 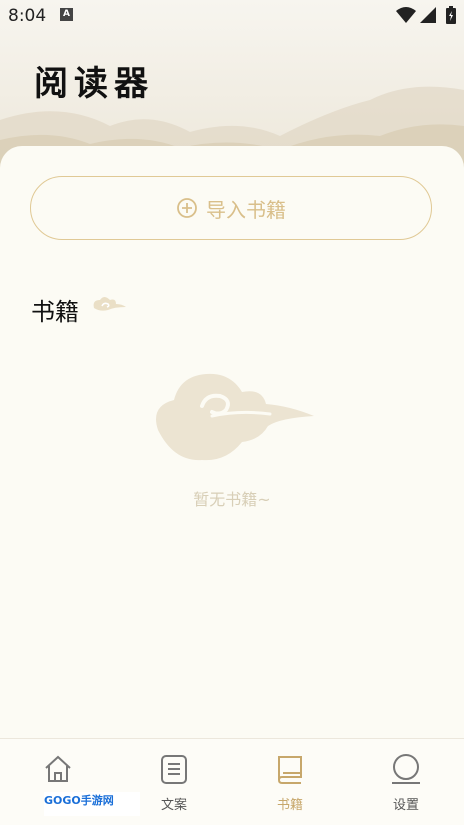 I want to click on cloud-ornament-icon, so click(x=109, y=304).